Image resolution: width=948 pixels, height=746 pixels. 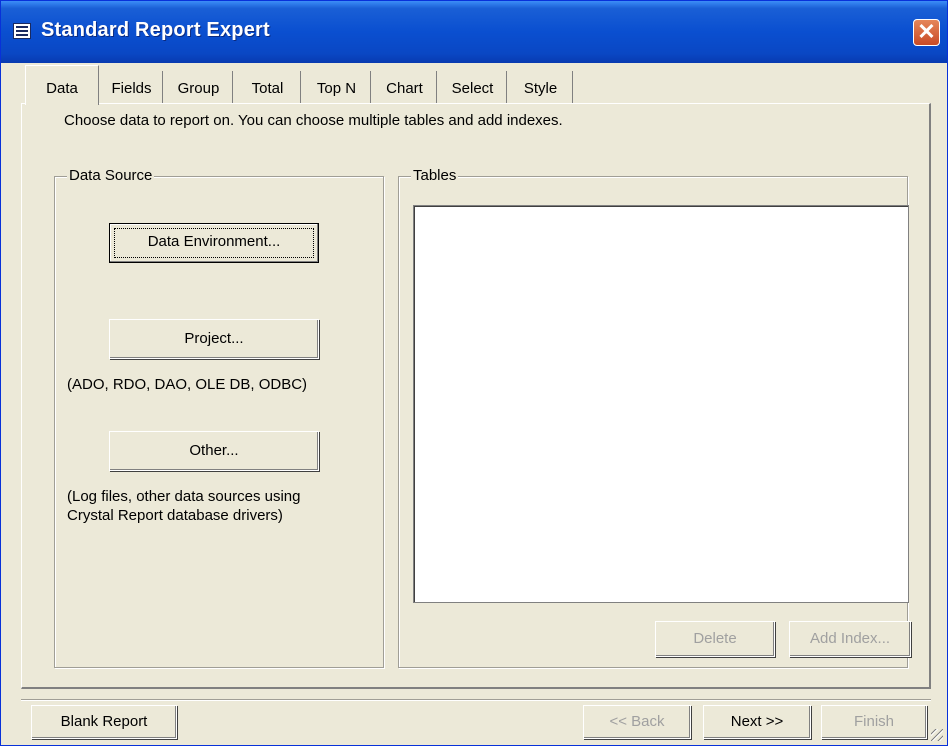 What do you see at coordinates (473, 88) in the screenshot?
I see `tab-select: Select` at bounding box center [473, 88].